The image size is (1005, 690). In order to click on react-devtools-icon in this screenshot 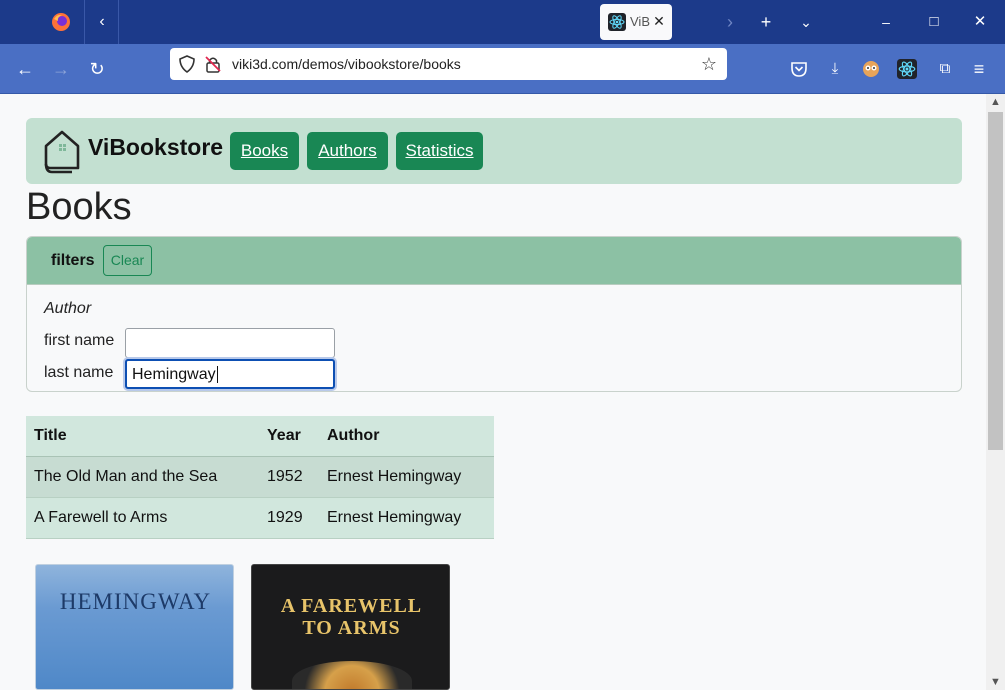, I will do `click(907, 69)`.